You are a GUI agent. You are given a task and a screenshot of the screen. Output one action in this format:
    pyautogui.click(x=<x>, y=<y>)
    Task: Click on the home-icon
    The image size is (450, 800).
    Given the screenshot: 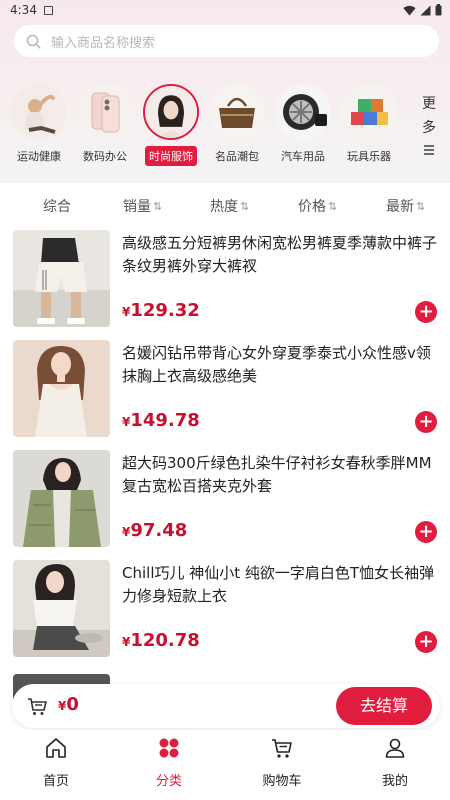 What is the action you would take?
    pyautogui.click(x=56, y=748)
    